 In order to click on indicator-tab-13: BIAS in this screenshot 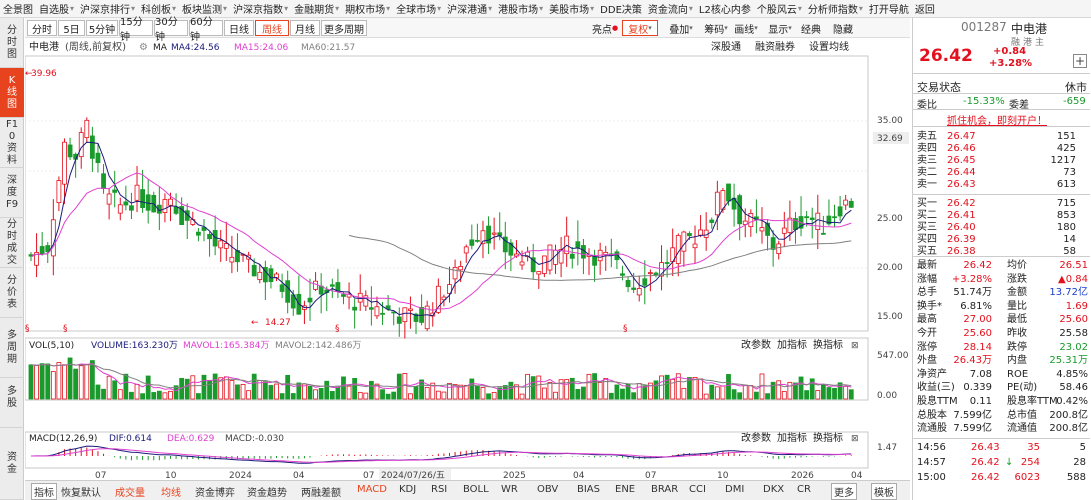, I will do `click(588, 489)`.